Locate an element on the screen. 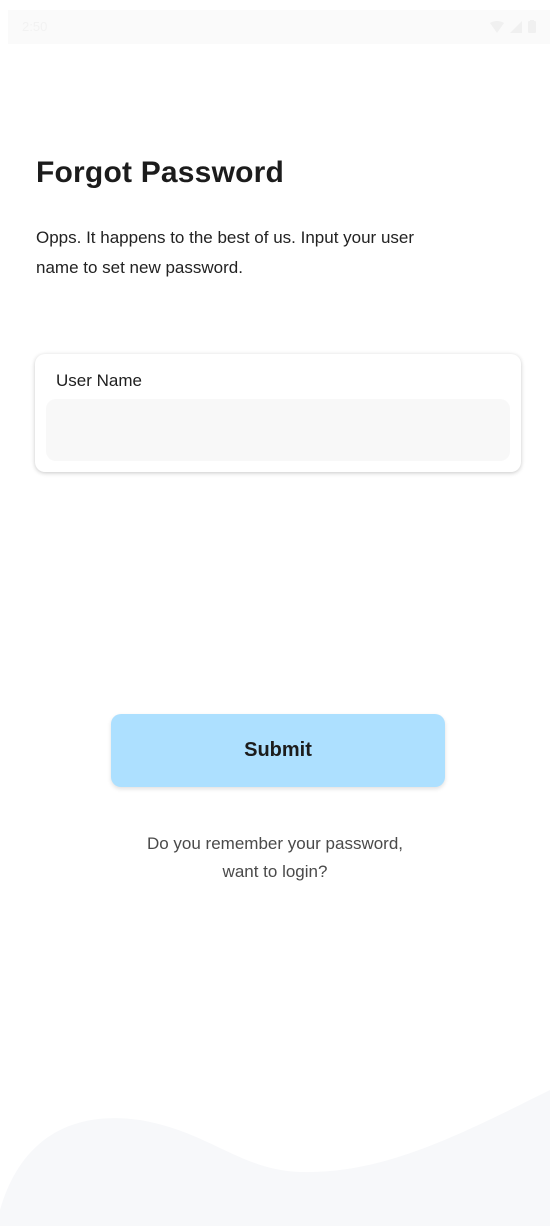 This screenshot has width=550, height=1226. signal-icon is located at coordinates (516, 26).